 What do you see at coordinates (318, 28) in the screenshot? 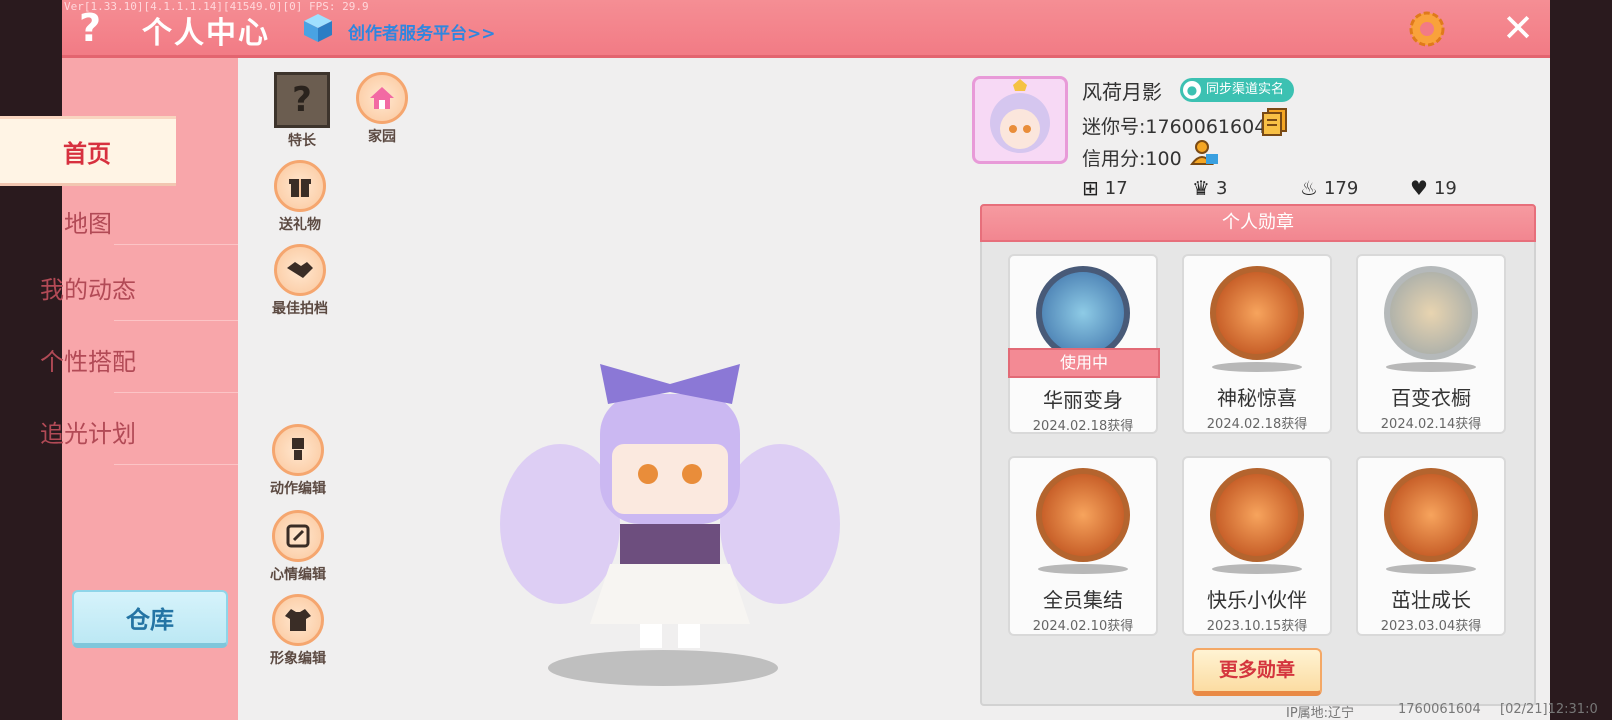
I see `creator-cube-icon` at bounding box center [318, 28].